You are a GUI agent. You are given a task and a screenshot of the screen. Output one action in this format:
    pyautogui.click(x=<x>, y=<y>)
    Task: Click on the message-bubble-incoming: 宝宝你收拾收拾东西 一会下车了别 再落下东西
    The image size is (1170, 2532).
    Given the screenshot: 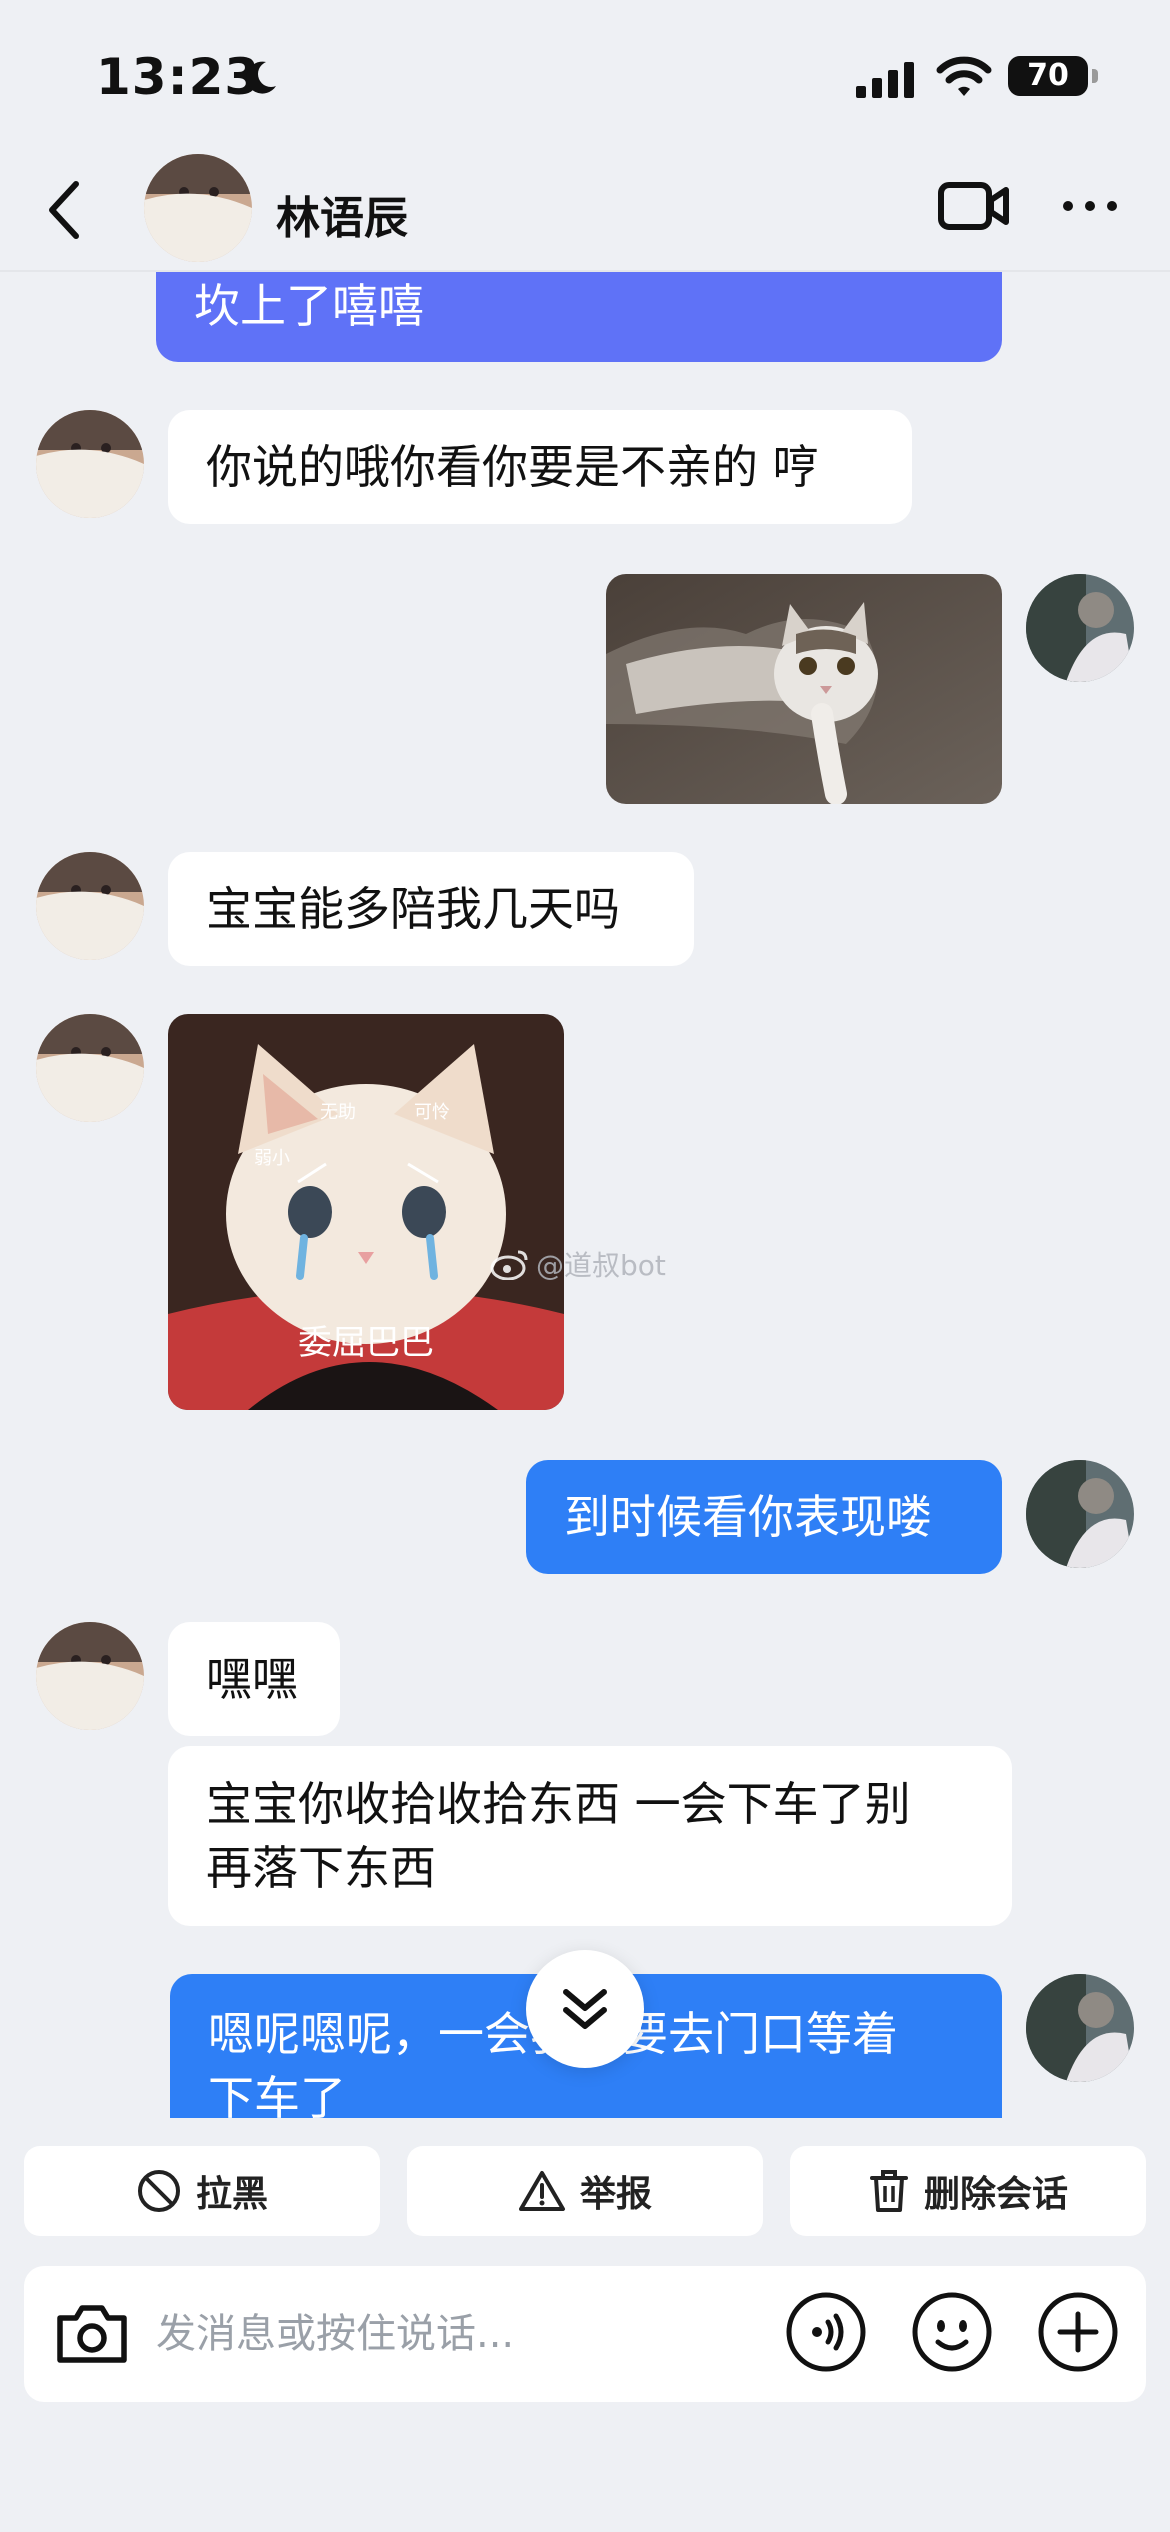 What is the action you would take?
    pyautogui.click(x=590, y=1836)
    